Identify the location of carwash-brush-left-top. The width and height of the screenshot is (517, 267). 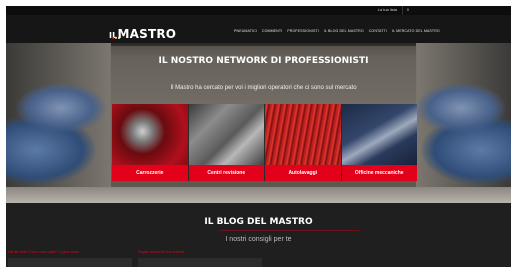
(61, 108).